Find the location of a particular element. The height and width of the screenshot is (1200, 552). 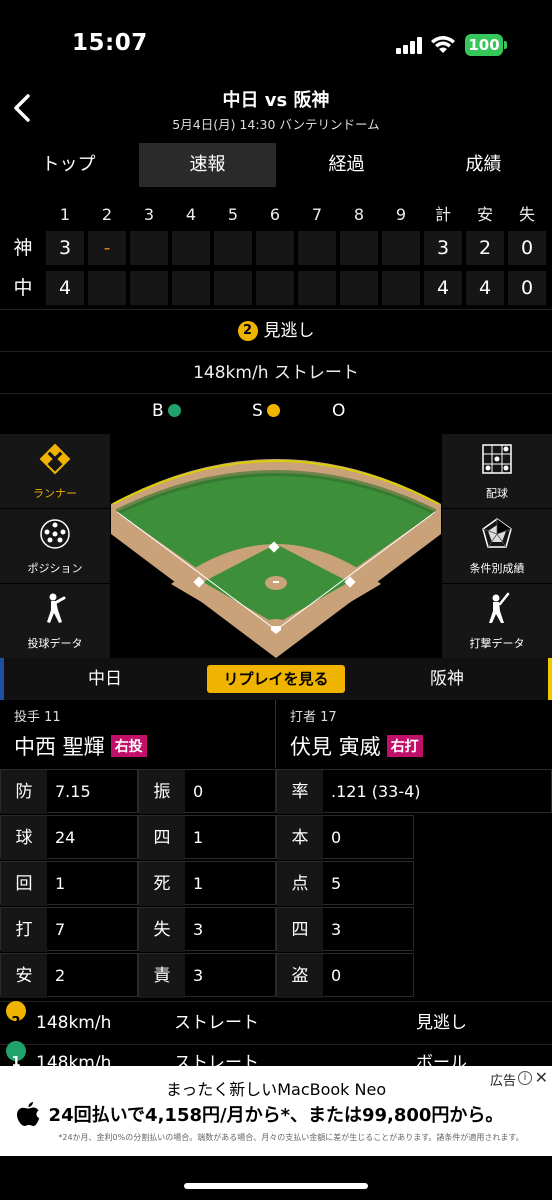

batting-data-button: 打撃データ is located at coordinates (497, 621).